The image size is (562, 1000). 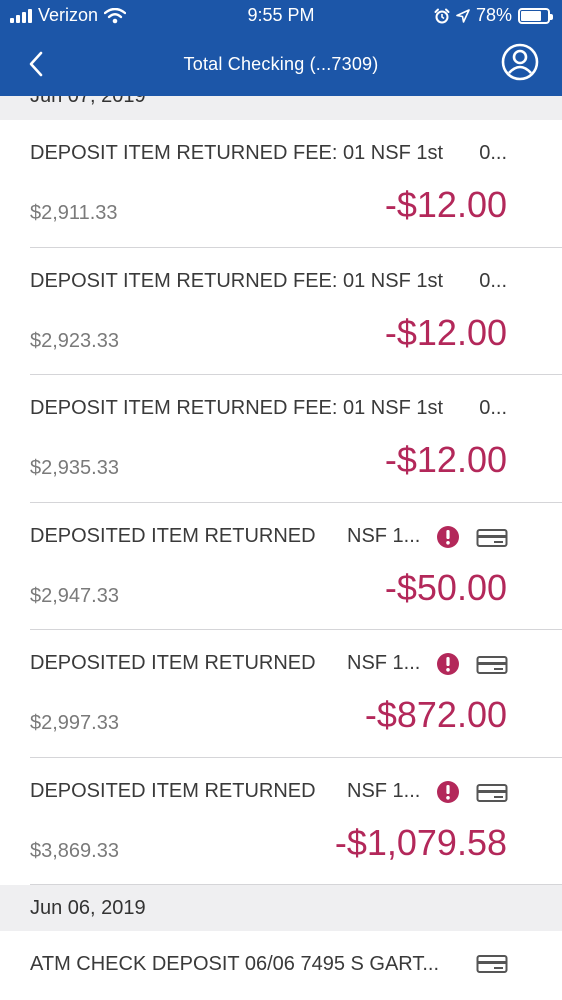 I want to click on running-balance: $2,947.33, so click(x=74, y=595).